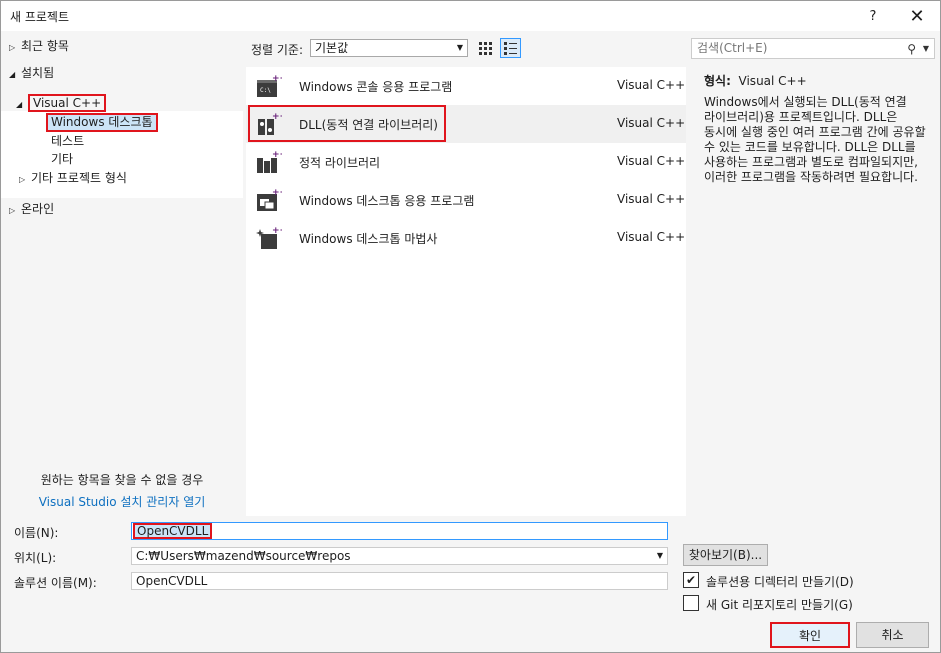 This screenshot has height=653, width=941. Describe the element at coordinates (62, 159) in the screenshot. I see `tree-item-other: 기타` at that location.